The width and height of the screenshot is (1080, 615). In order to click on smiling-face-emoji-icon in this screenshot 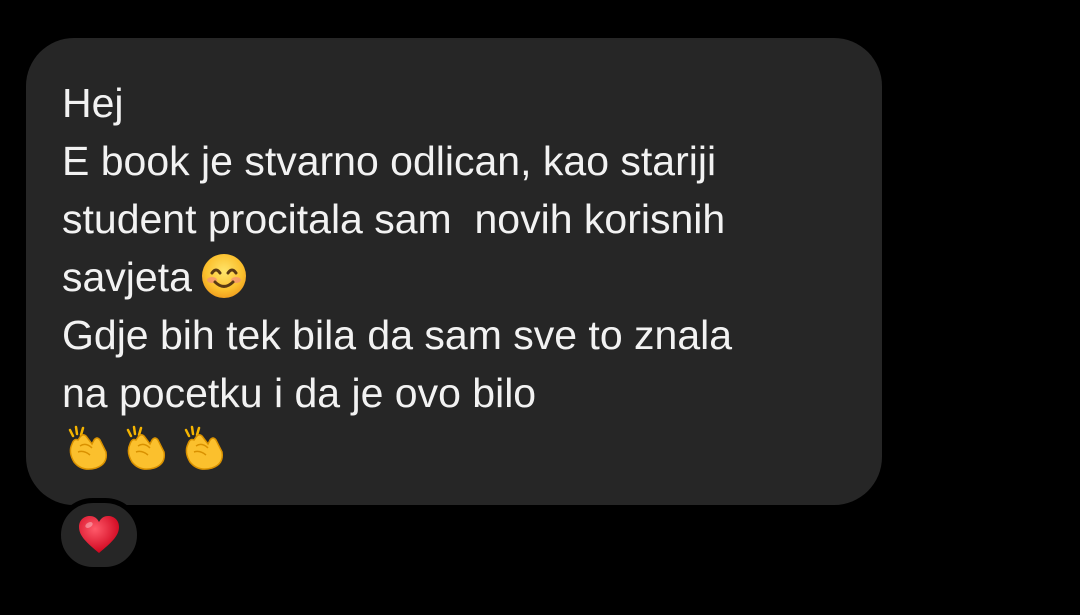, I will do `click(223, 276)`.